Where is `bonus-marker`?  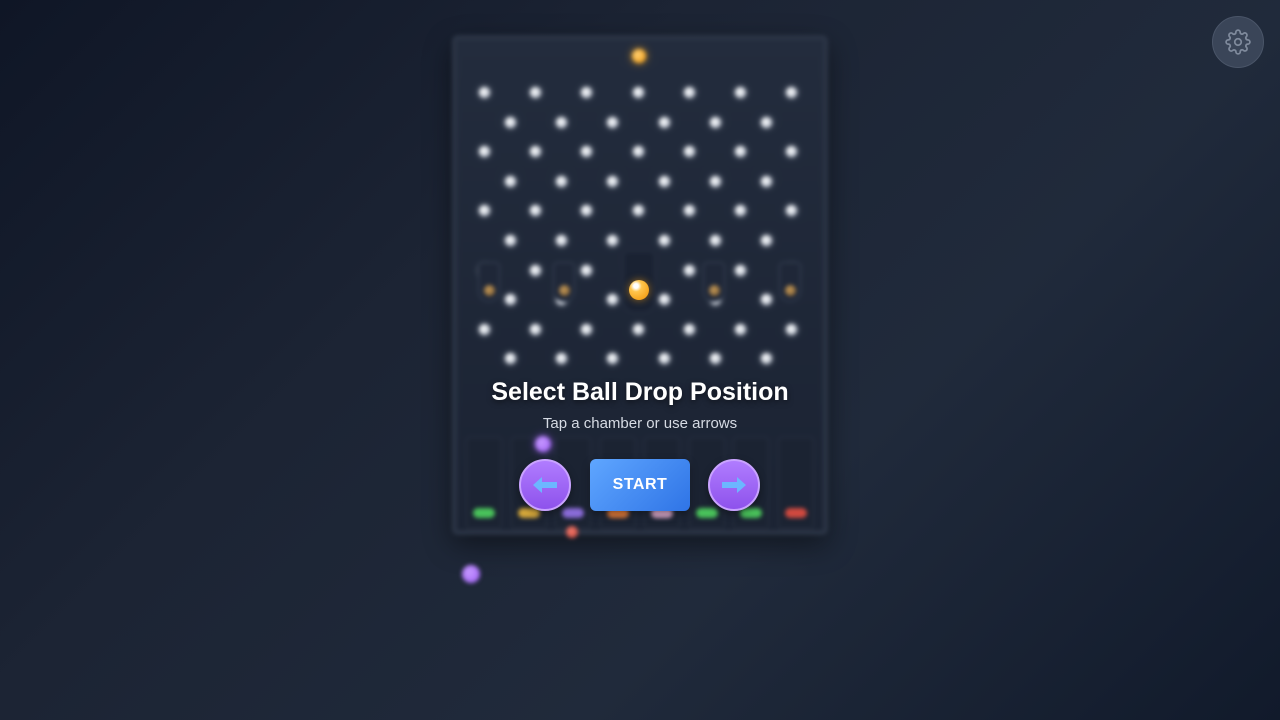
bonus-marker is located at coordinates (543, 444).